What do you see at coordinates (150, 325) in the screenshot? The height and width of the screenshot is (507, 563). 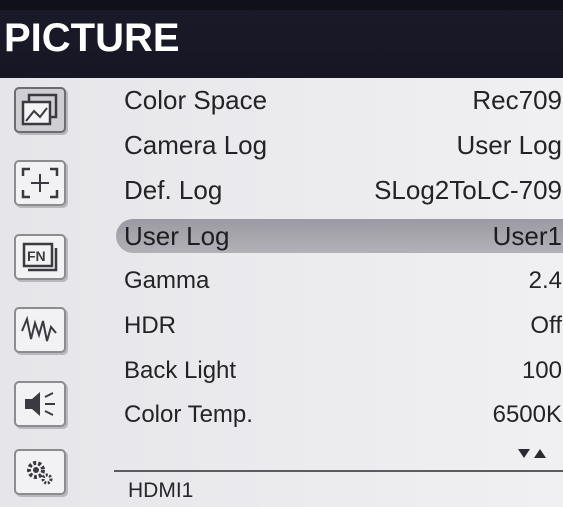 I see `menu-item-label: HDR` at bounding box center [150, 325].